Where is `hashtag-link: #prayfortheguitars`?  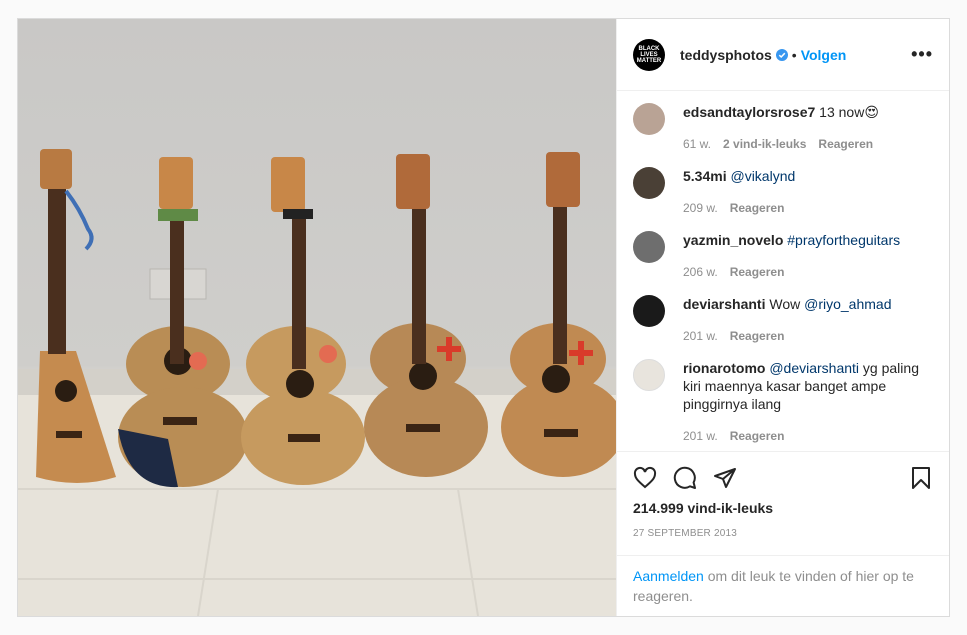
hashtag-link: #prayfortheguitars is located at coordinates (843, 240).